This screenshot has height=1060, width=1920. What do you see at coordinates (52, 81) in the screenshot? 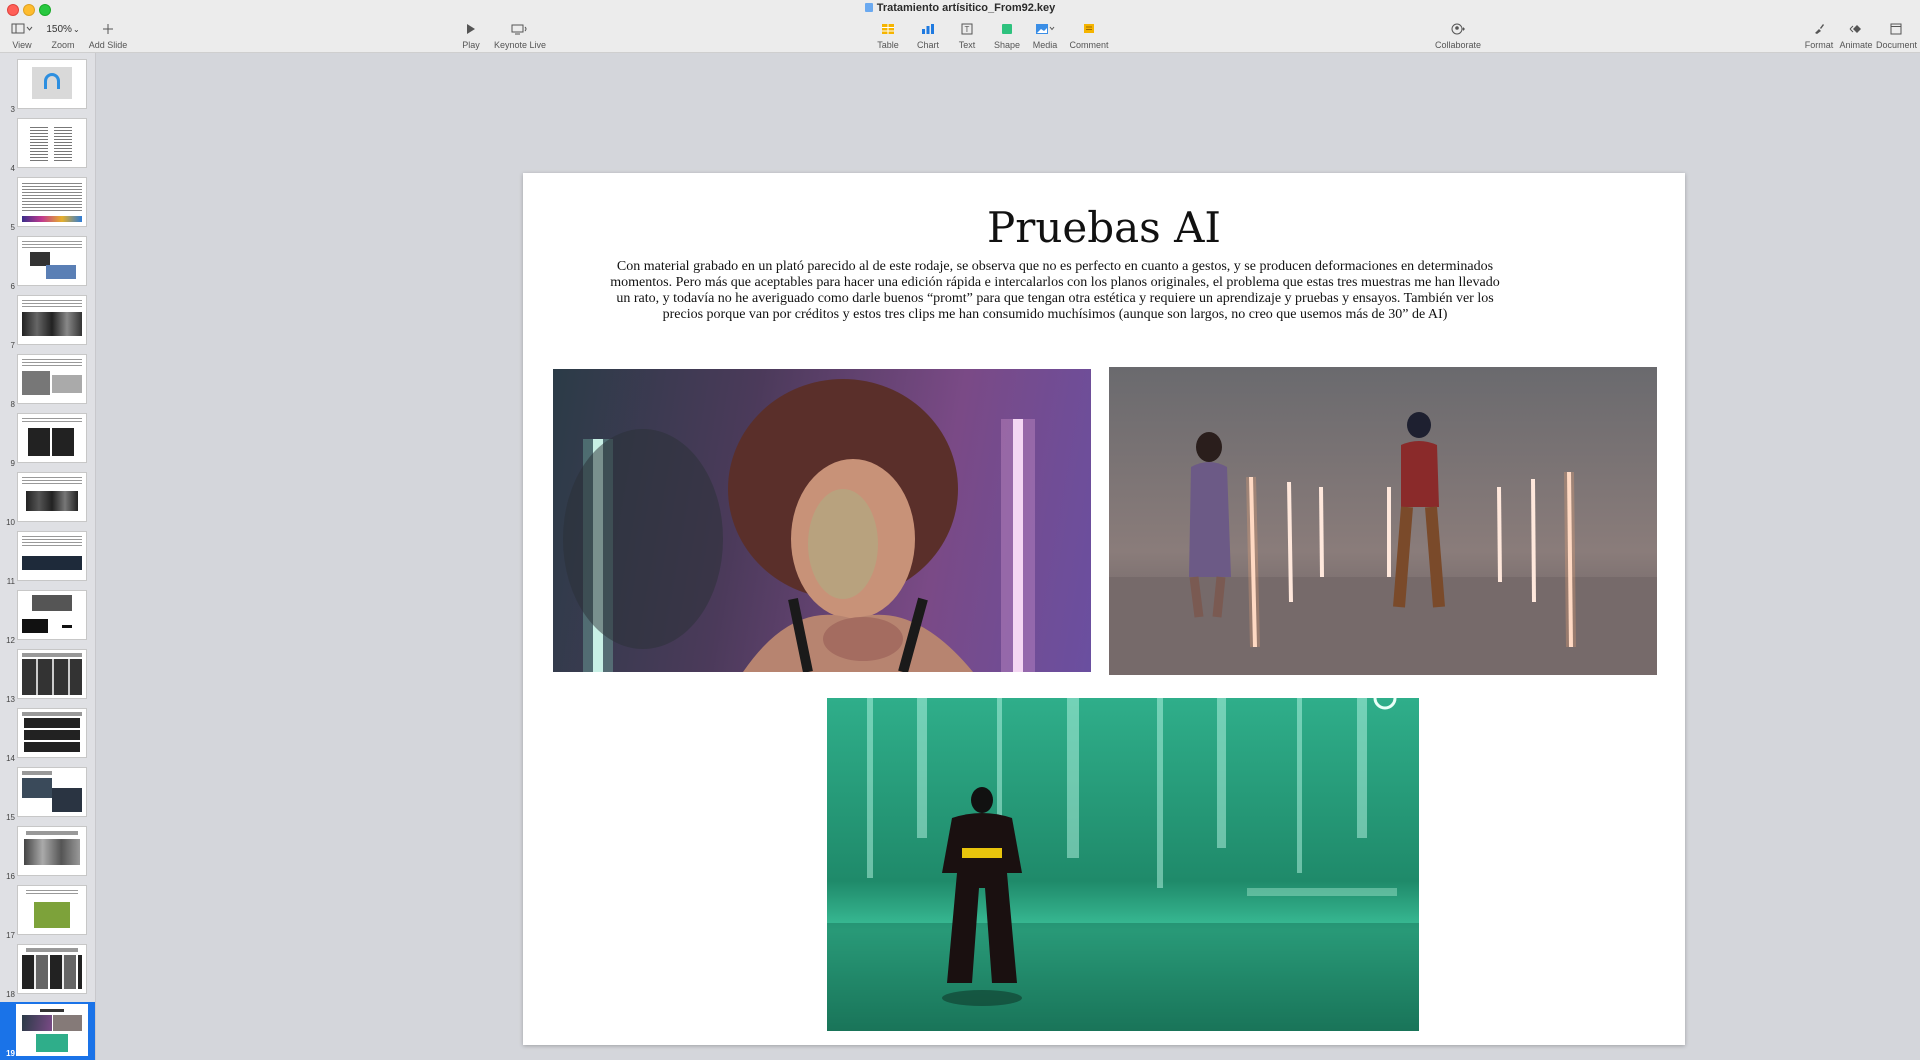
I see `headphones-icon` at bounding box center [52, 81].